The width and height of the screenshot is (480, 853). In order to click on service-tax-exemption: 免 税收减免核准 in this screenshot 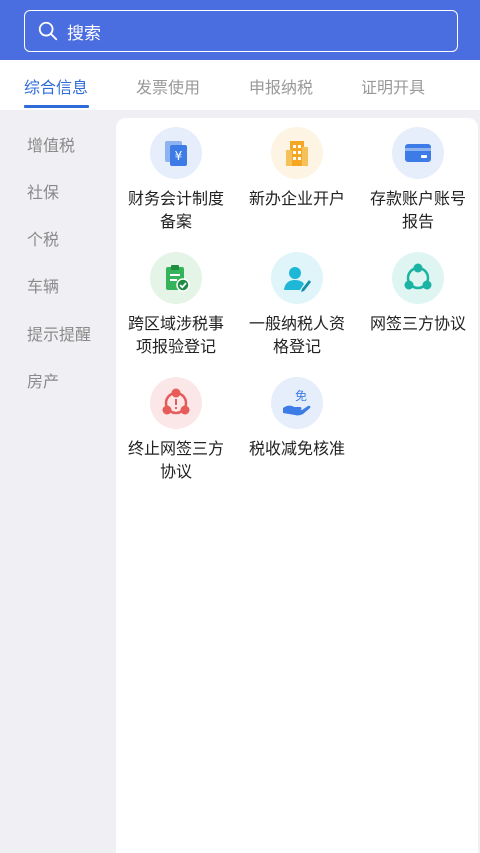, I will do `click(297, 418)`.